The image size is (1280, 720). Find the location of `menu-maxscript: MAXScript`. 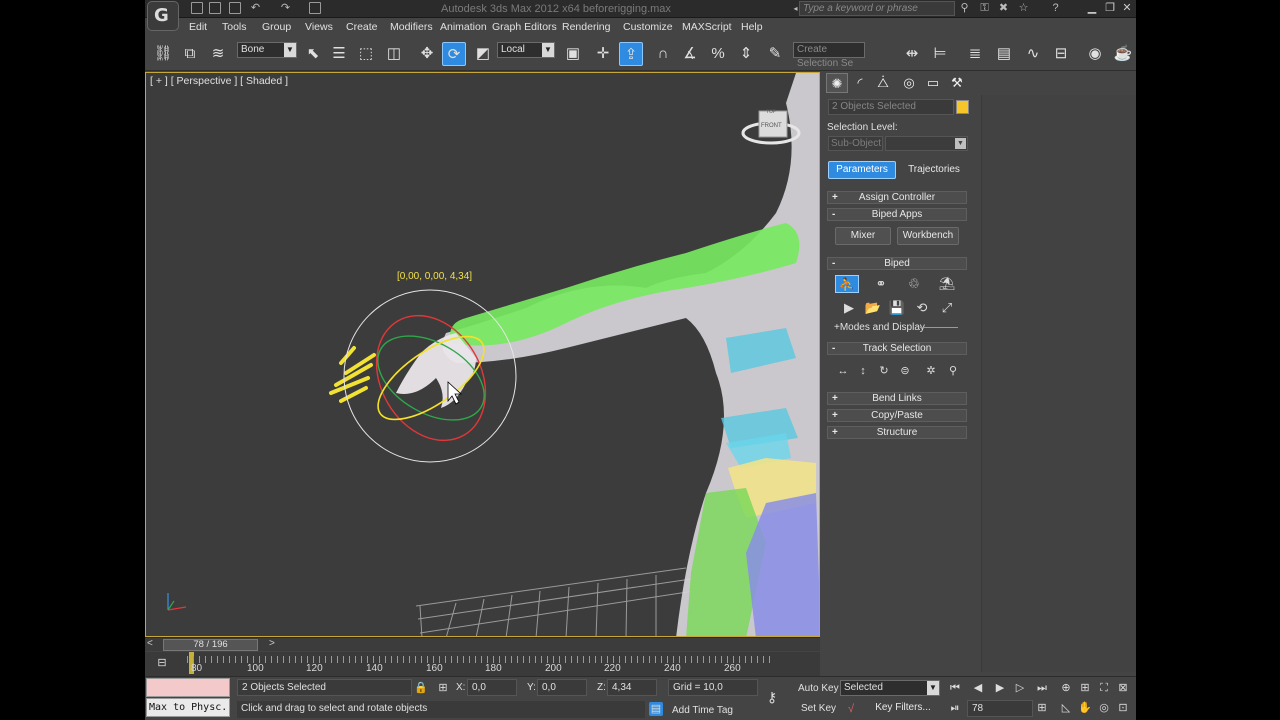

menu-maxscript: MAXScript is located at coordinates (707, 27).